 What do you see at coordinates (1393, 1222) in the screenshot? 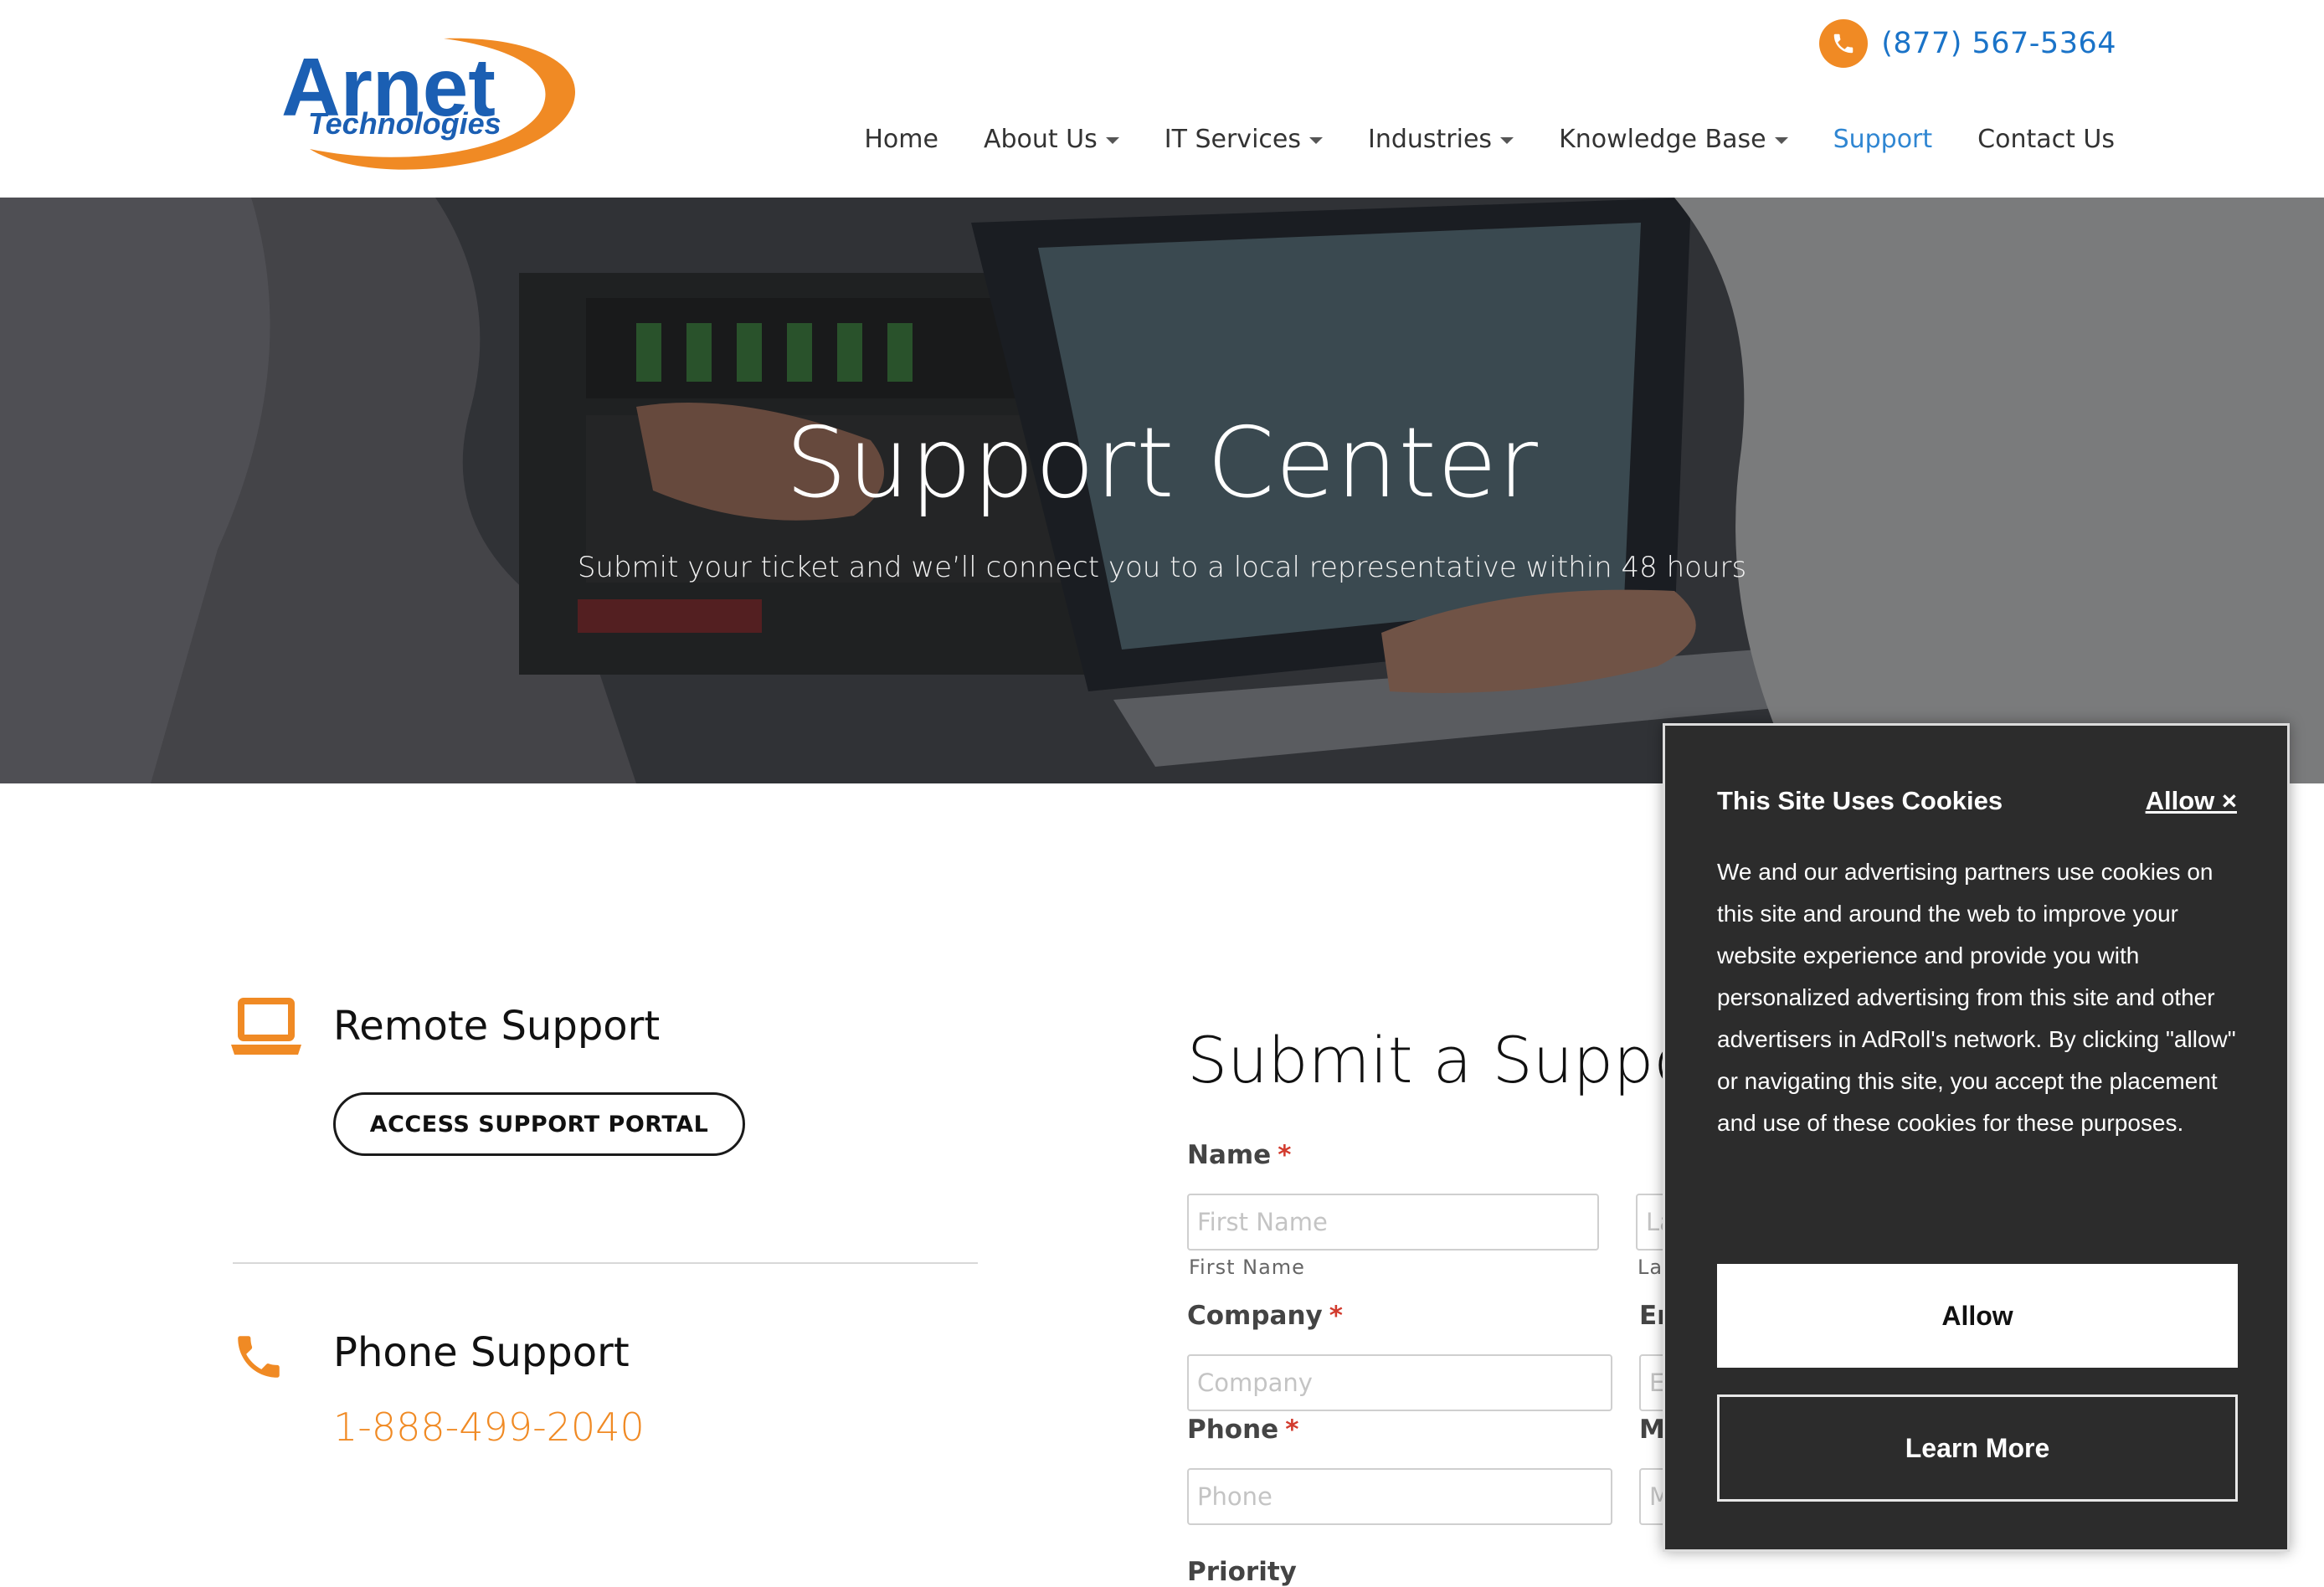
I see `first-name-input` at bounding box center [1393, 1222].